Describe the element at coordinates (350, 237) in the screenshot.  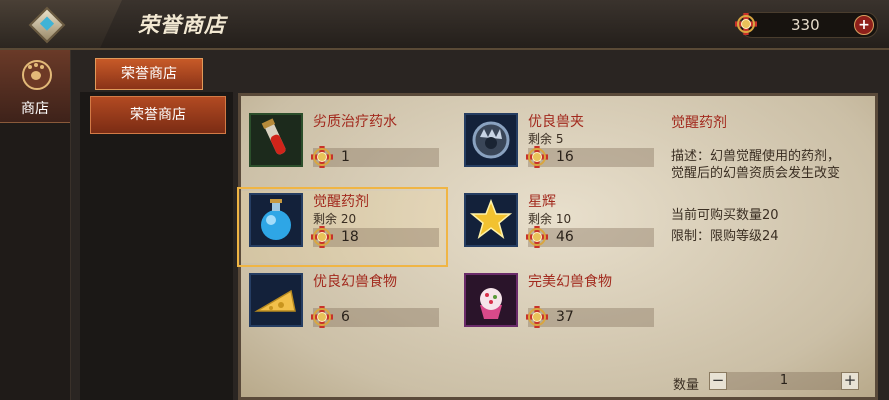
I see `item-price-value: 18` at that location.